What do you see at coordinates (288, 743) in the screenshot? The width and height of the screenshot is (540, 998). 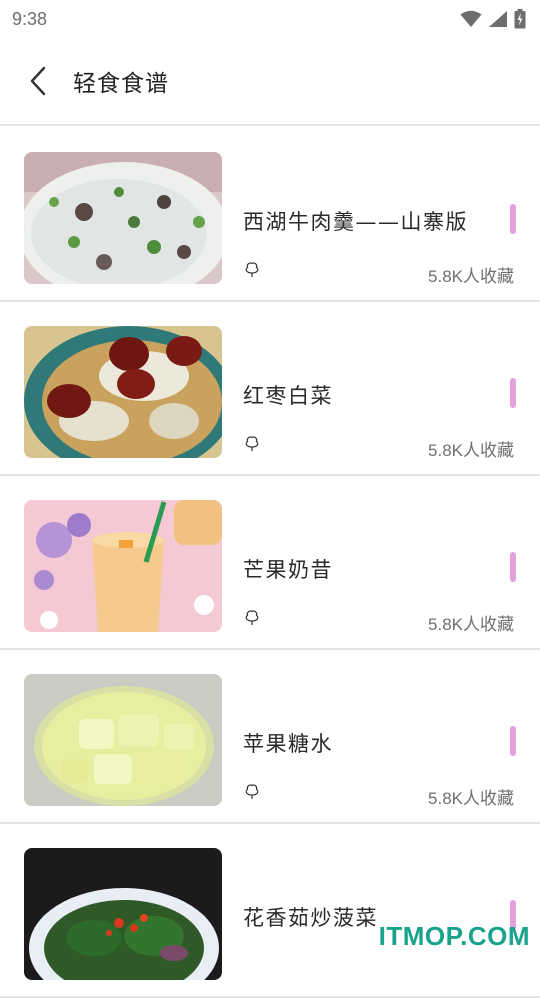 I see `recipe-title: 苹果糖水` at bounding box center [288, 743].